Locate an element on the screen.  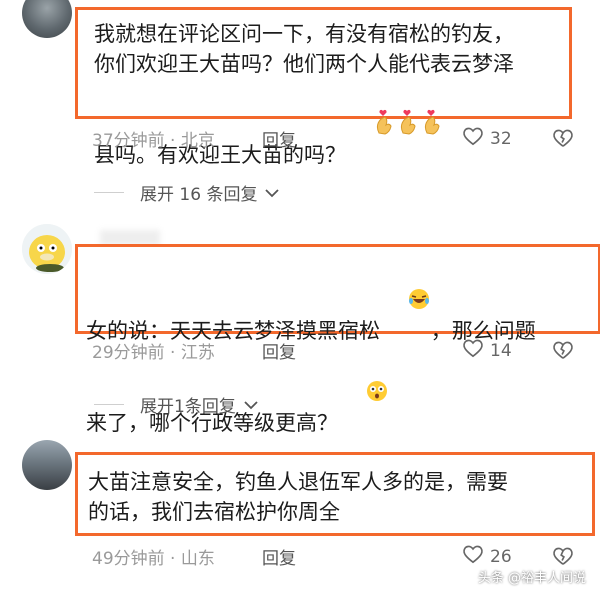
expand-replies-label: 展开1条回复 is located at coordinates (188, 407).